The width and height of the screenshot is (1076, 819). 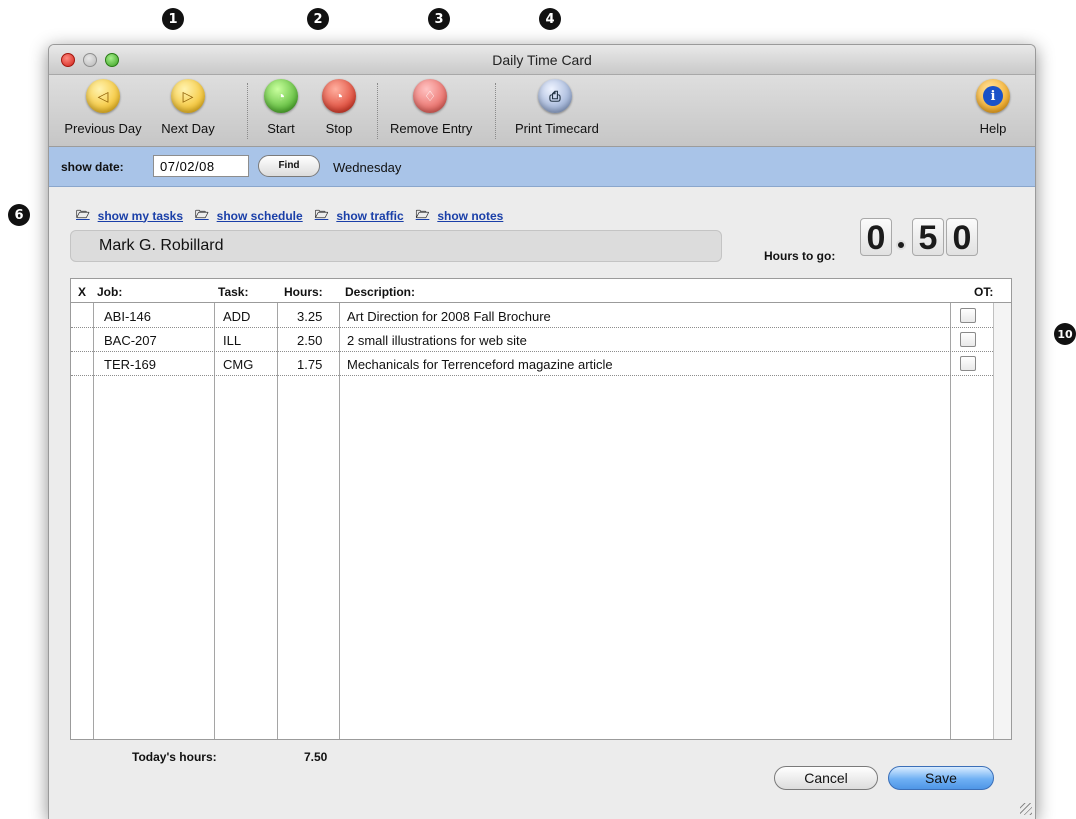 I want to click on show-notes-link: 🗁 show notes, so click(x=460, y=215).